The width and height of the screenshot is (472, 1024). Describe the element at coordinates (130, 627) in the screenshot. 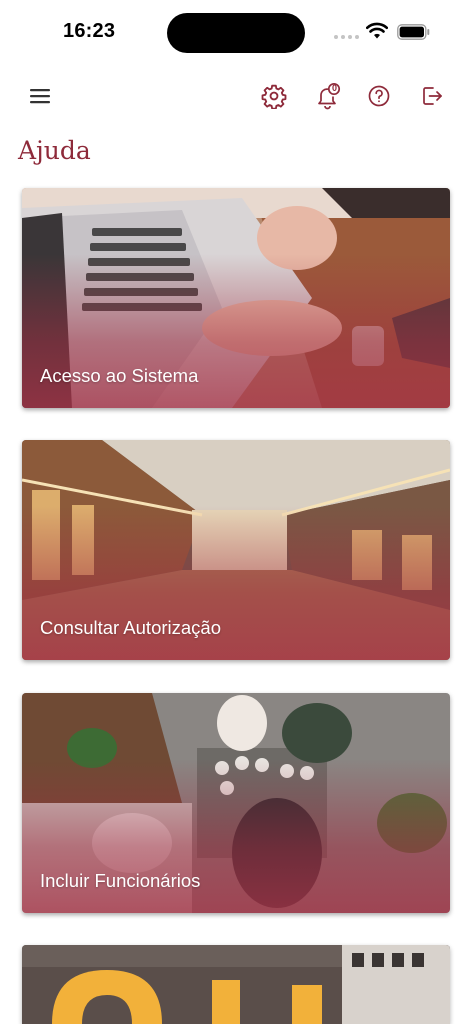

I see `card-label: Consultar Autorização` at that location.